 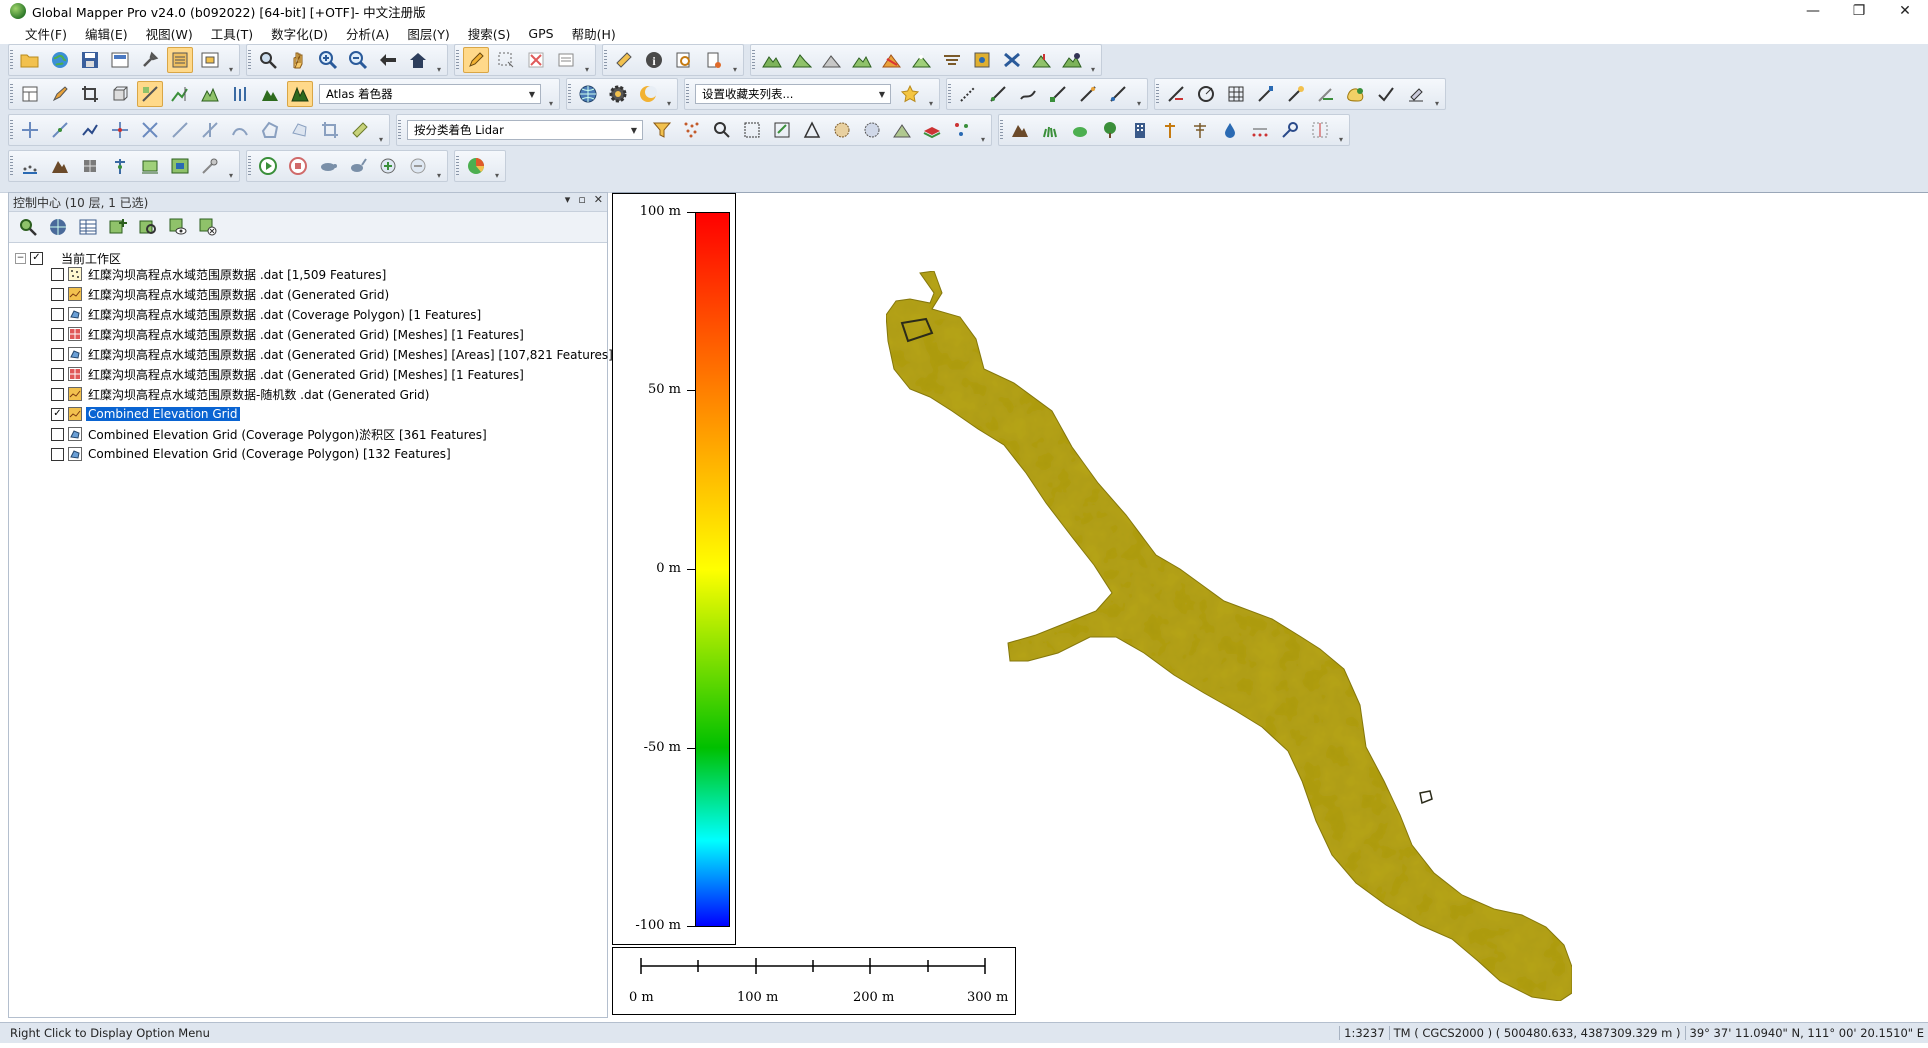 I want to click on menu-analysis: 分析(A), so click(x=367, y=33).